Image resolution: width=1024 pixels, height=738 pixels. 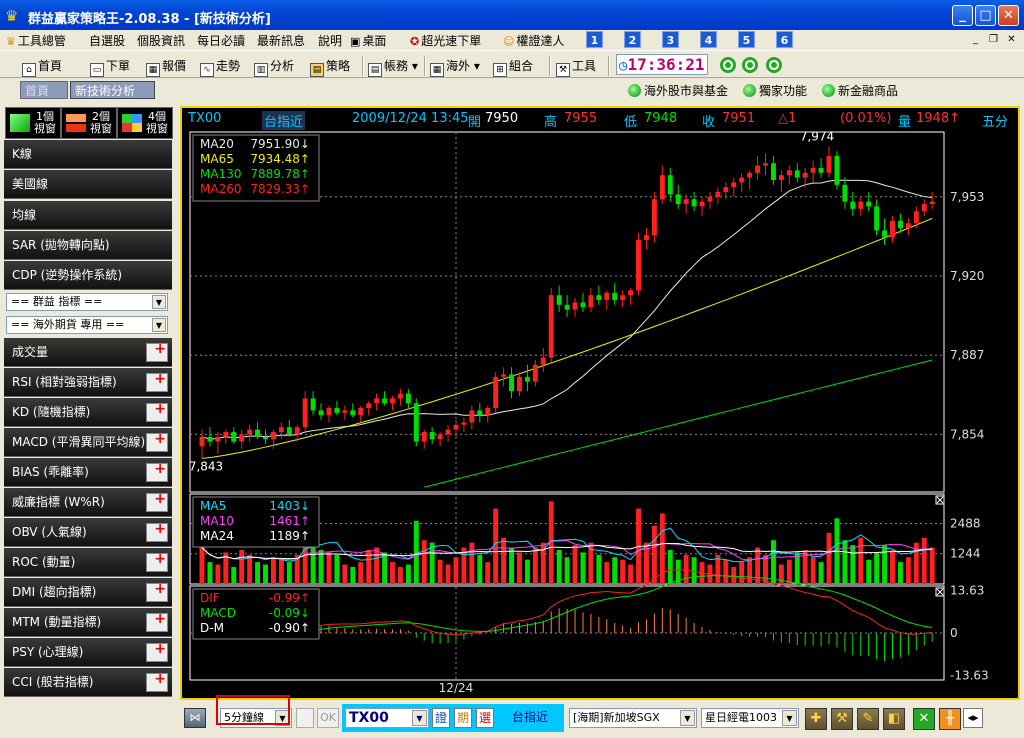 What do you see at coordinates (87, 302) in the screenshot?
I see `indicator-group-select: == 群益 指標 == ▼` at bounding box center [87, 302].